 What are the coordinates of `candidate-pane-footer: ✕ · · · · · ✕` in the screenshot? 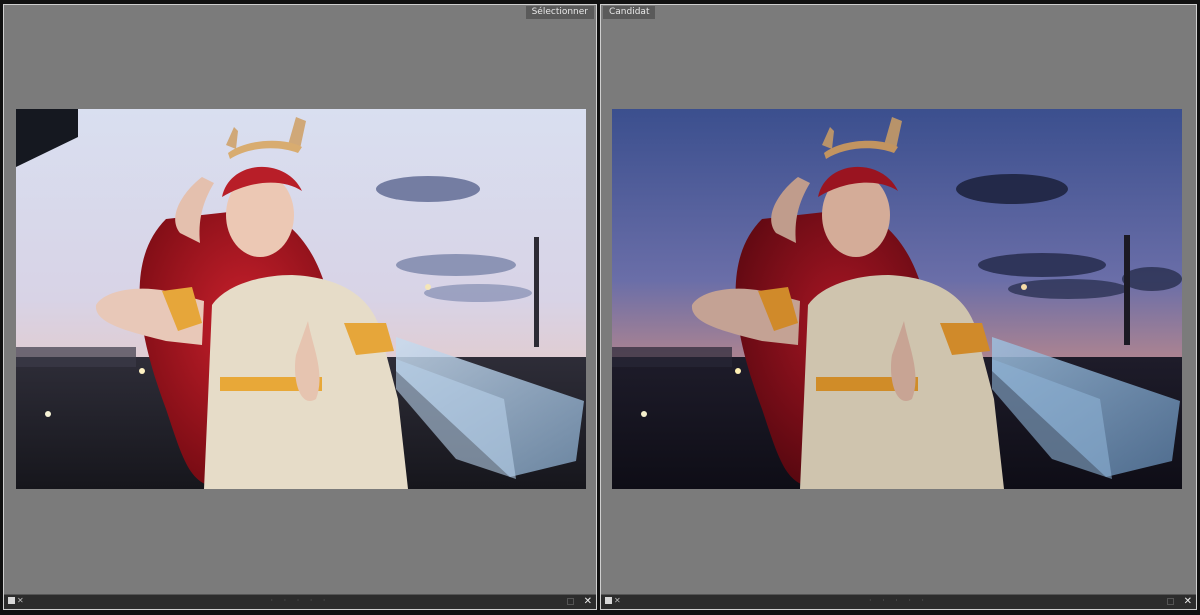 It's located at (898, 601).